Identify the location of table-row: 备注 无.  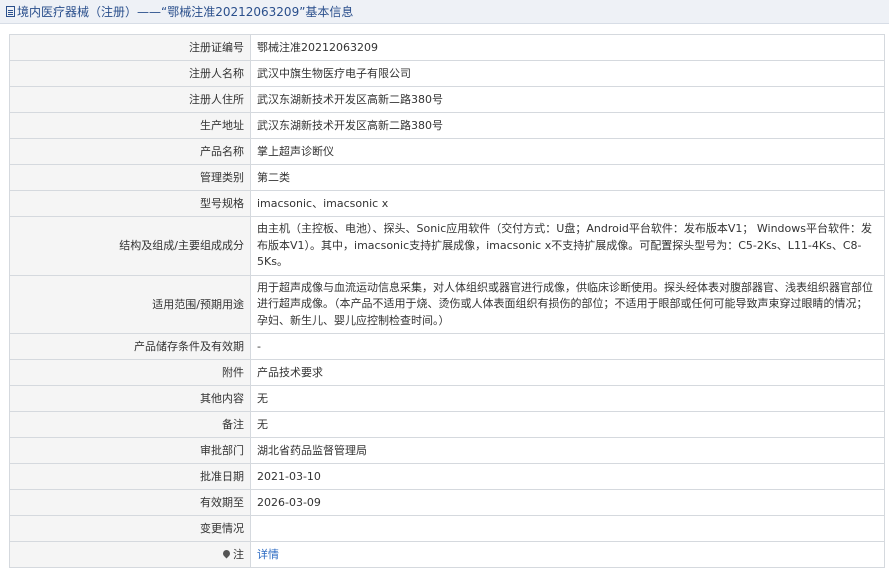
(447, 424).